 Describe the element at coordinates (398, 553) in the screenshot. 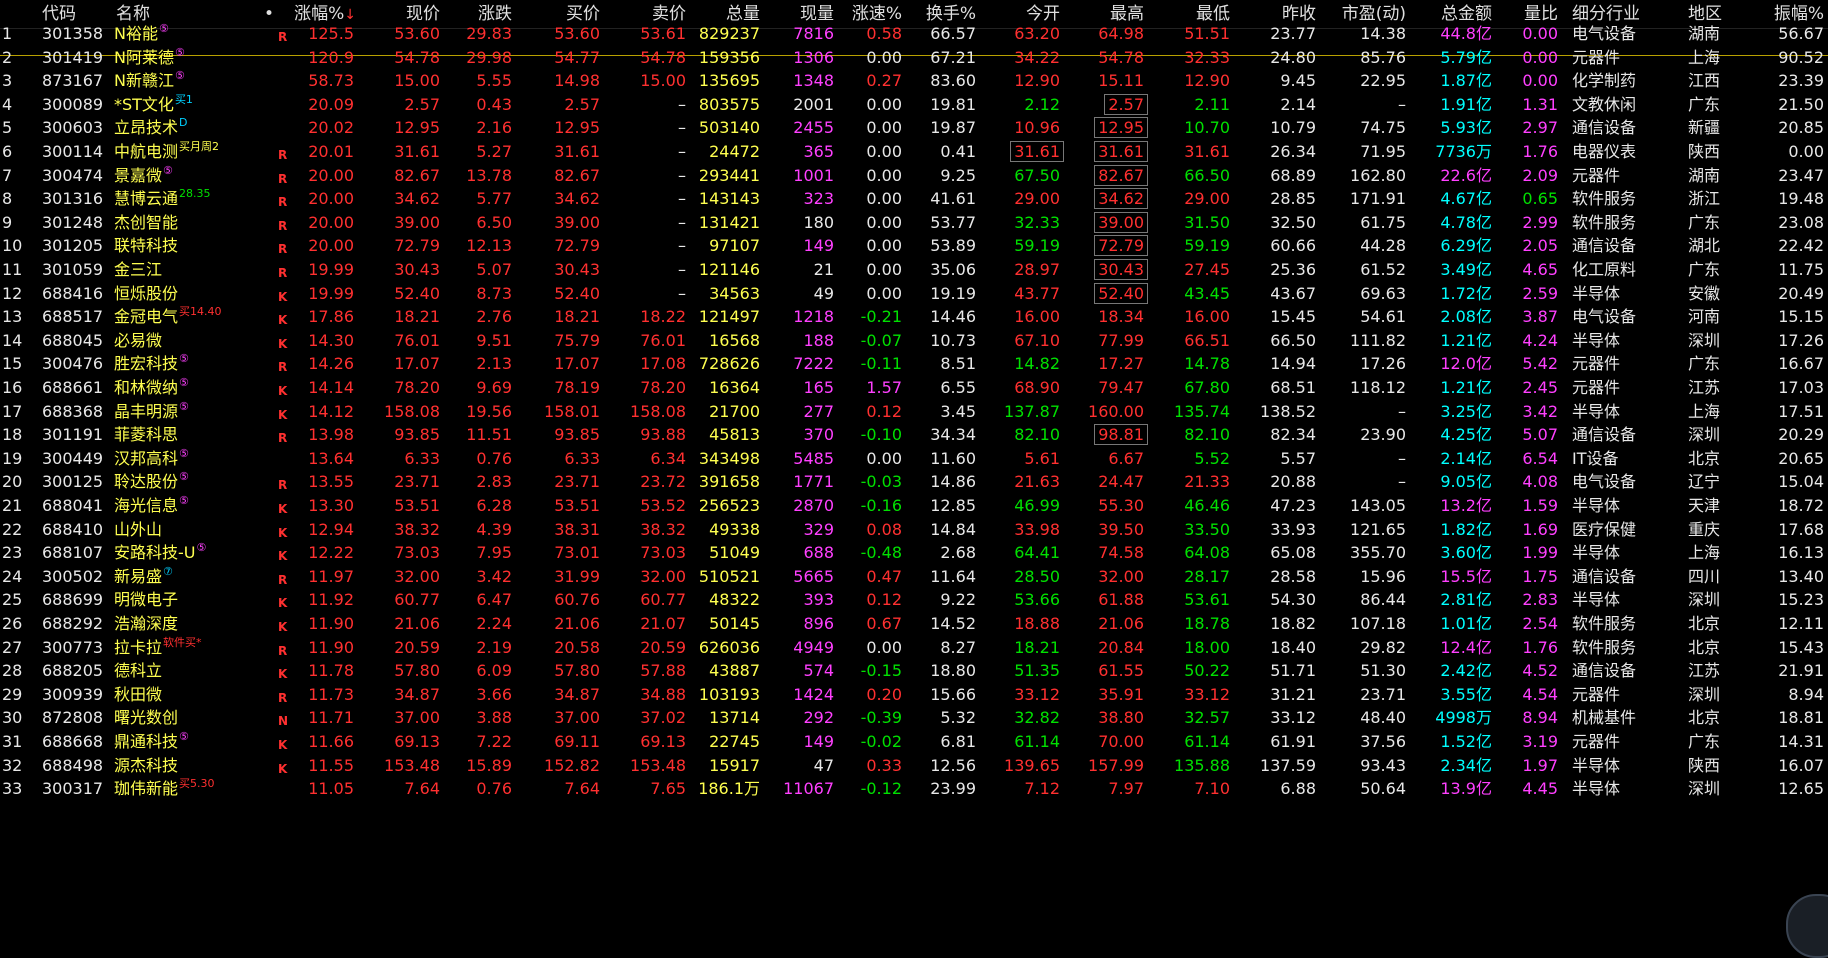

I see `cell-price: 73.03` at that location.